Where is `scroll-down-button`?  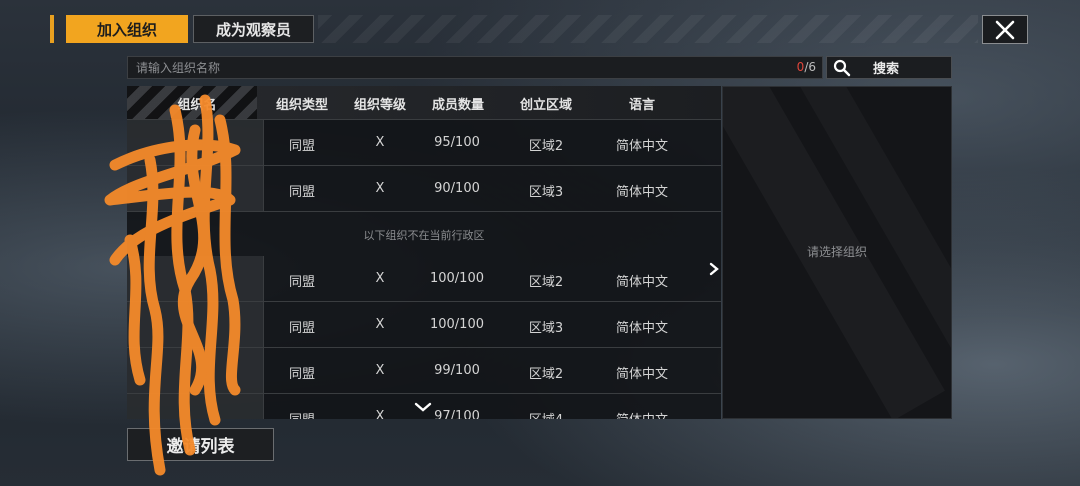
scroll-down-button is located at coordinates (423, 407).